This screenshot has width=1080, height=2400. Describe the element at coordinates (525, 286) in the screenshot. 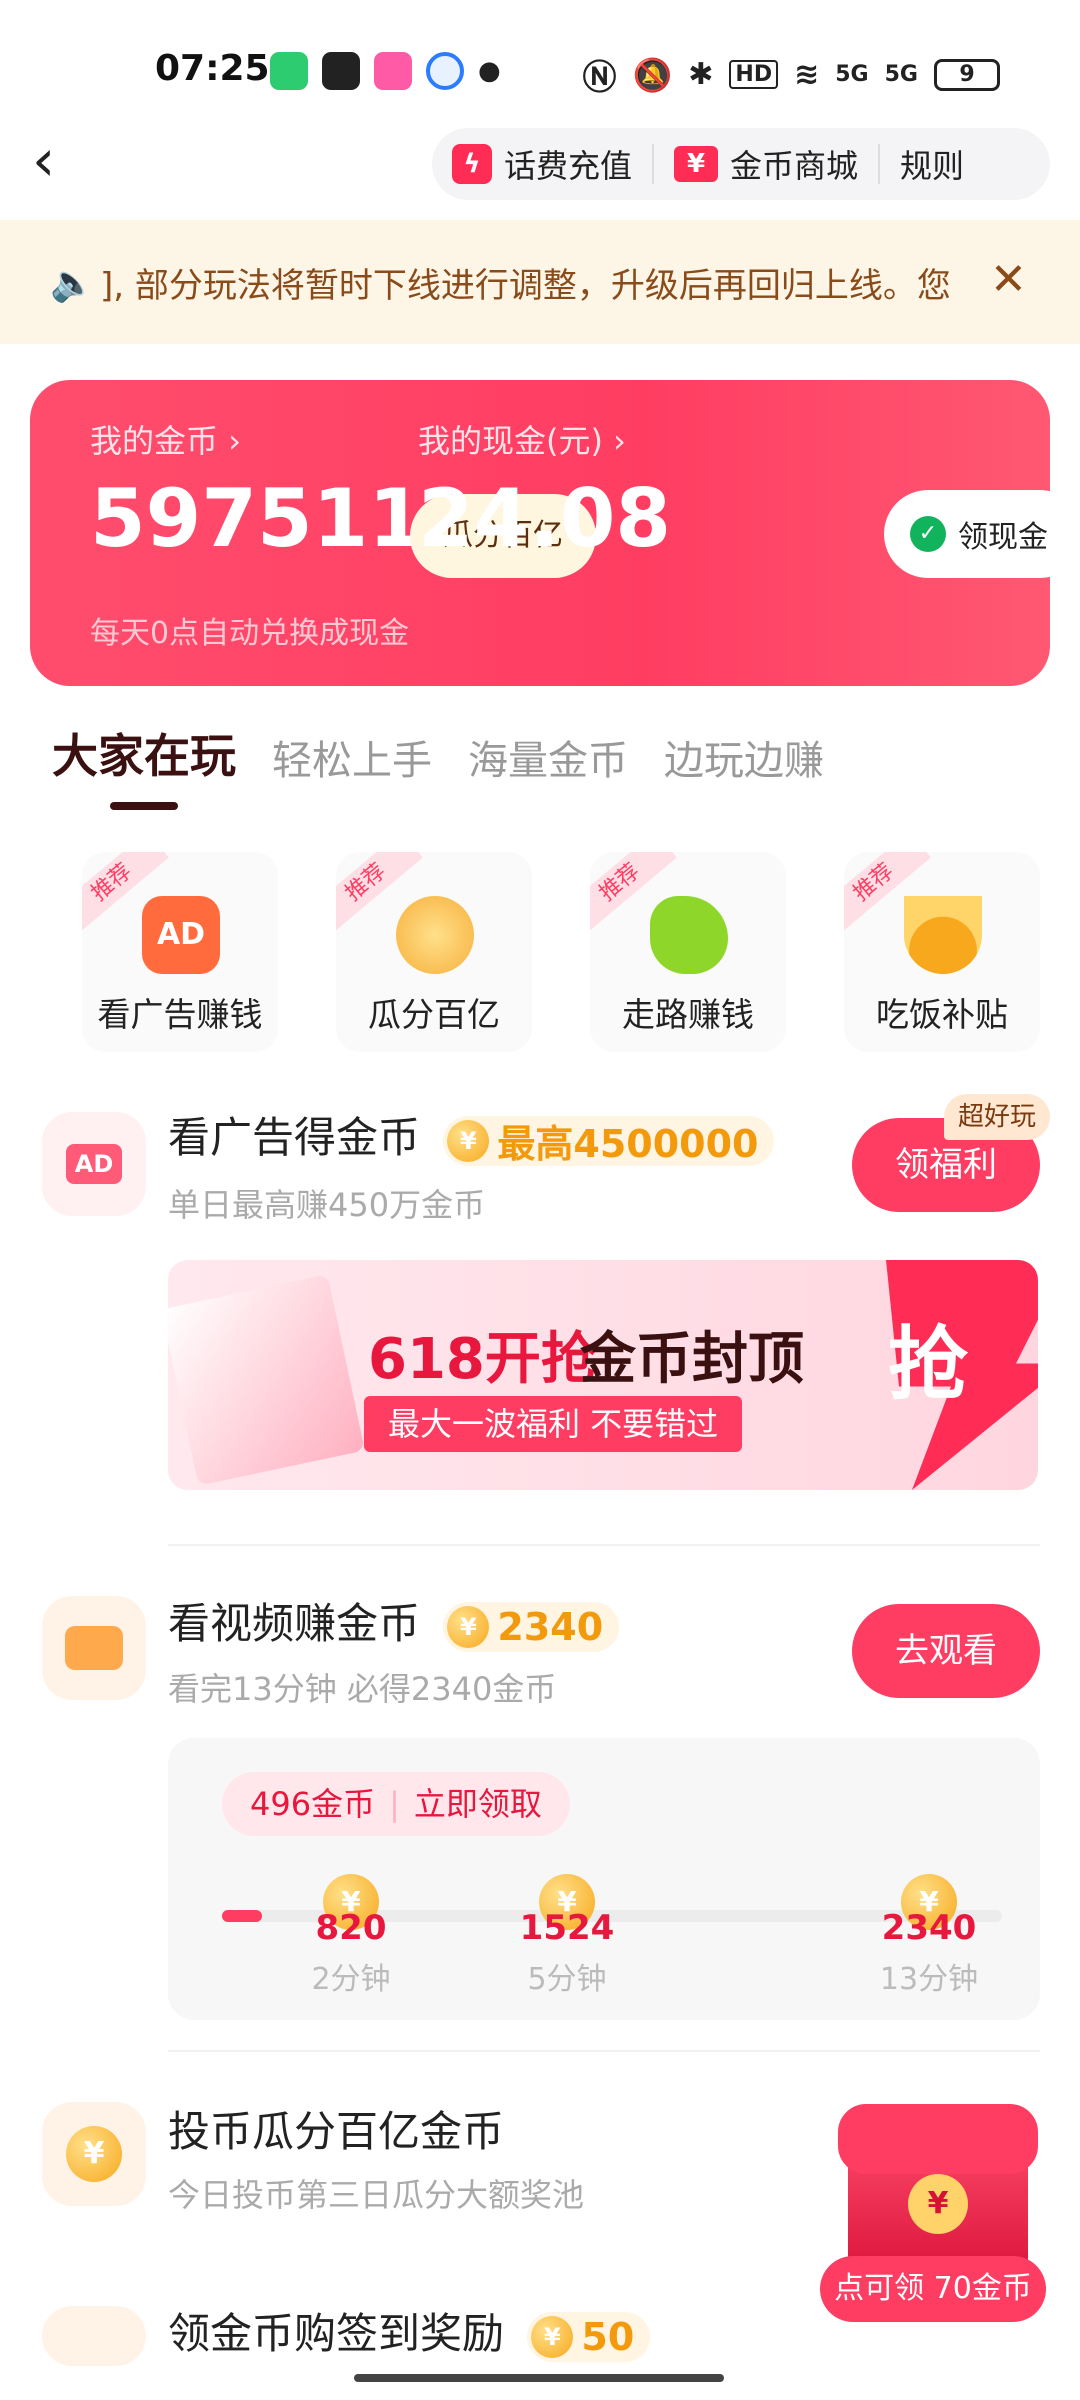

I see `notice-text: ], 部分玩法将暂时下线进行调整，升级后再回归上线。您` at that location.